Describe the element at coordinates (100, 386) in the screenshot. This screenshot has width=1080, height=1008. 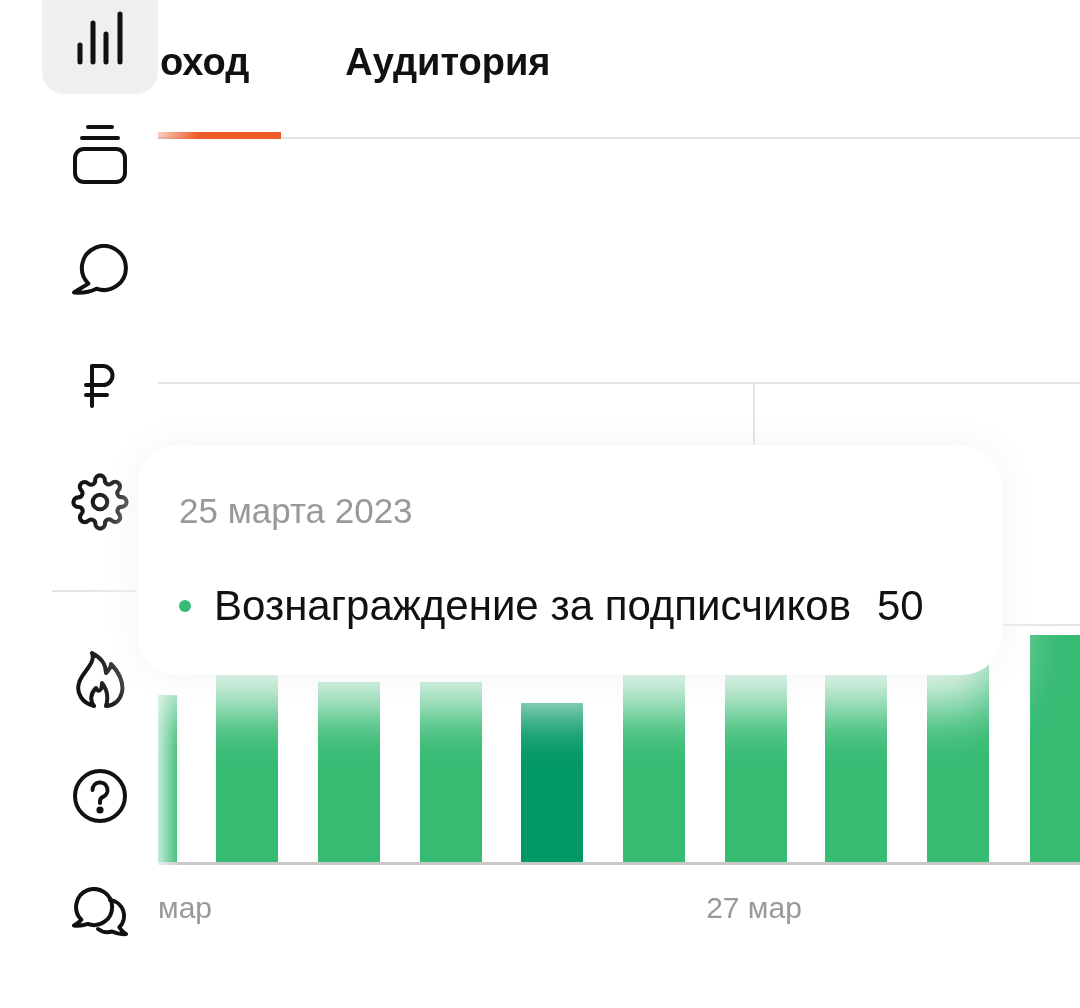
I see `ruble-icon` at that location.